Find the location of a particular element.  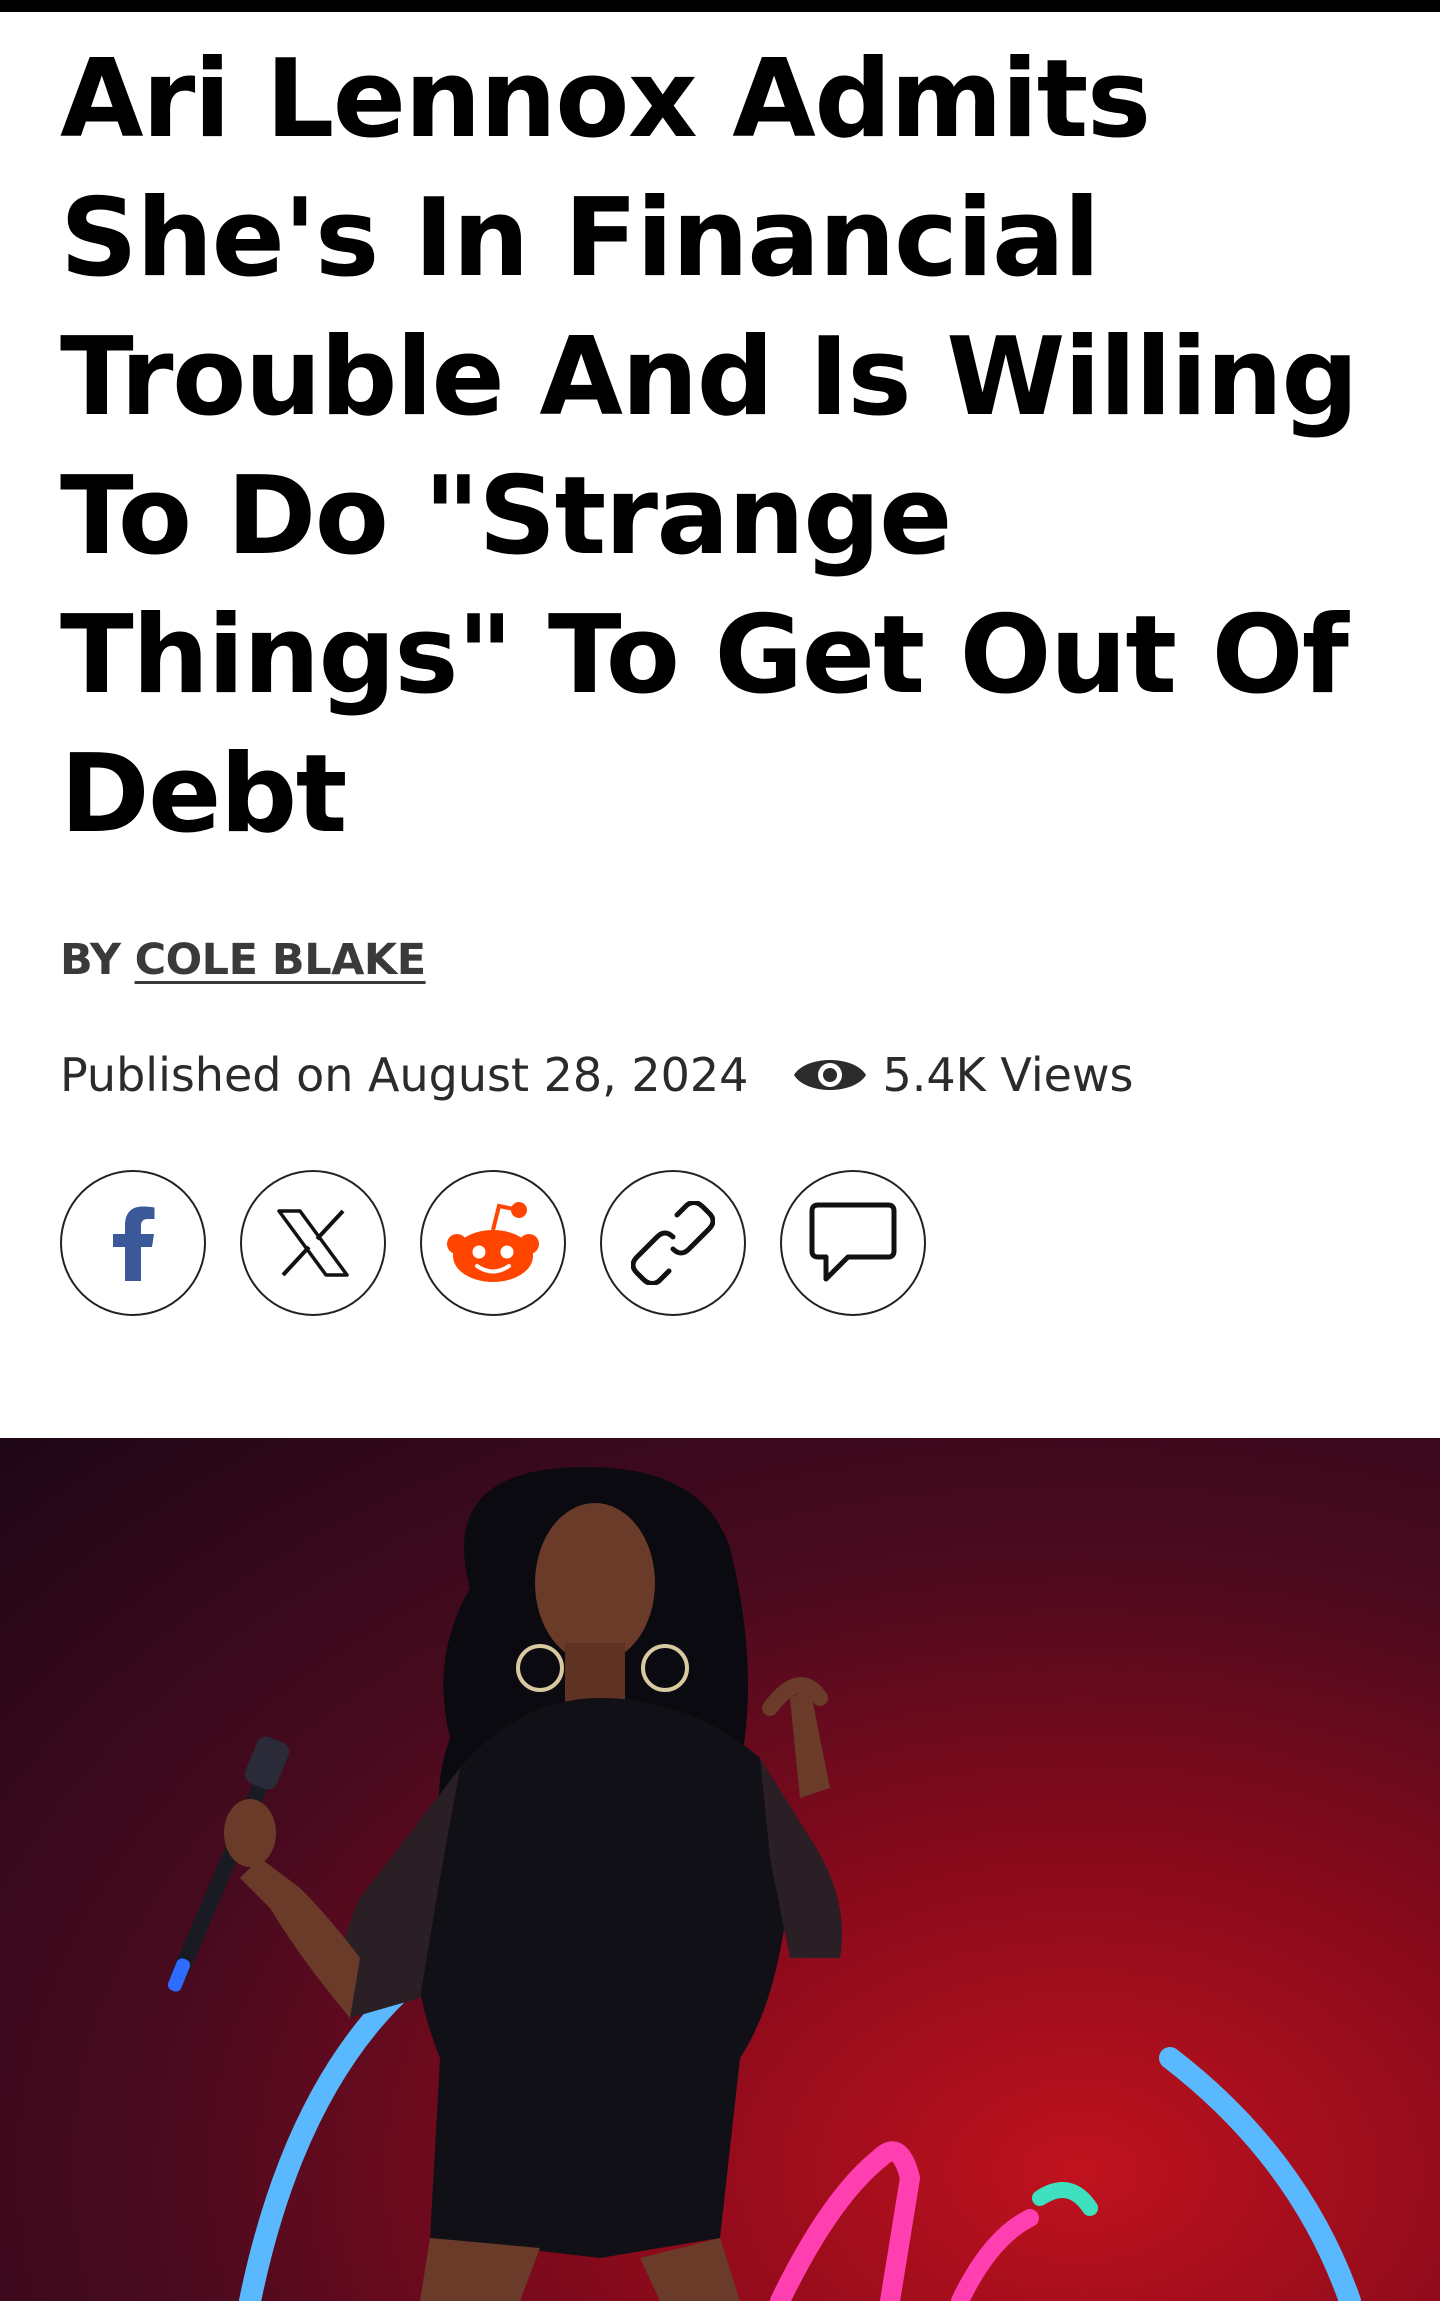

x-icon is located at coordinates (313, 1243).